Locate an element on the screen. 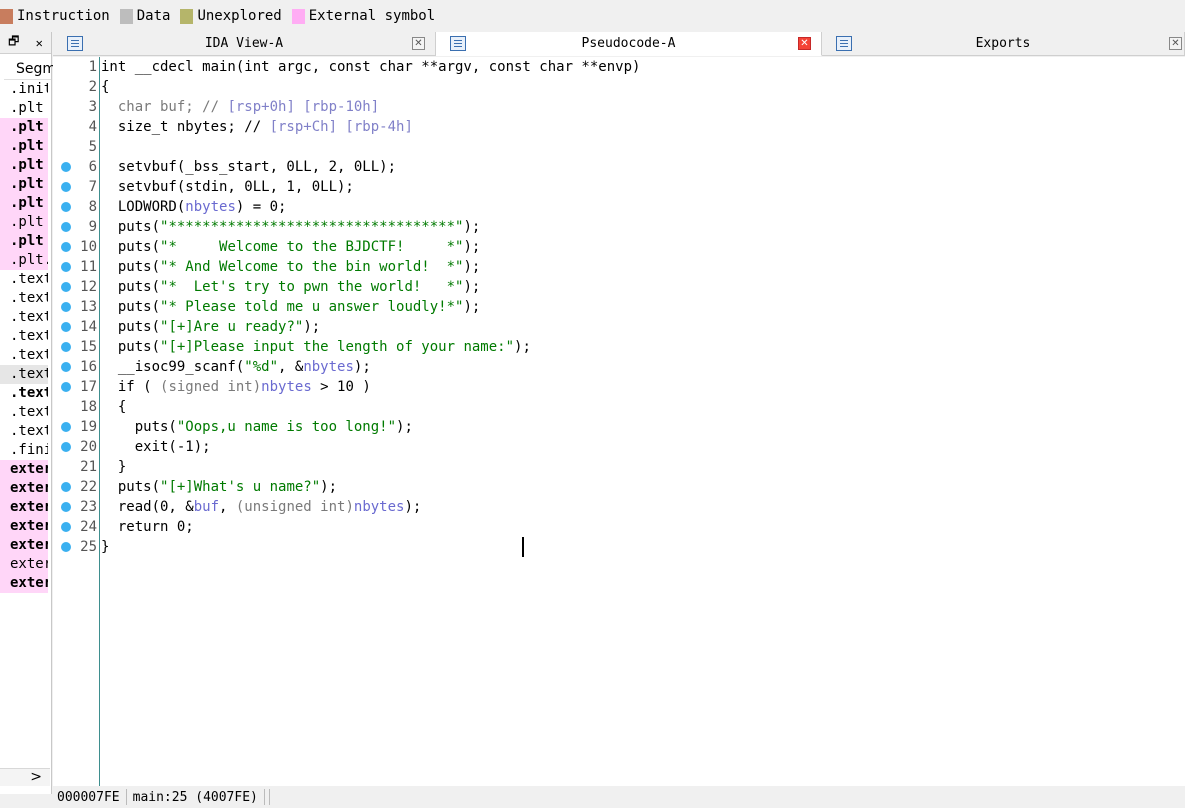 This screenshot has height=808, width=1185. code-line: 4 size_t nbytes; // [rsp+Ch] [rbp-4h] is located at coordinates (619, 127).